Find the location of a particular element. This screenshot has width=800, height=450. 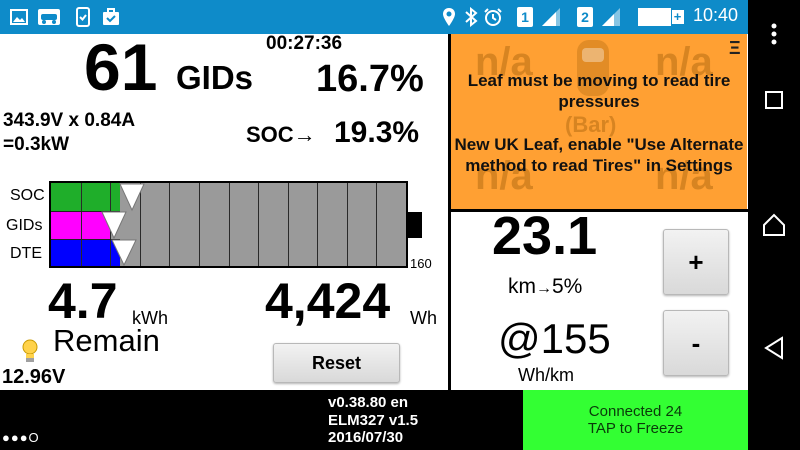

sim1-icon: 1 is located at coordinates (525, 17).